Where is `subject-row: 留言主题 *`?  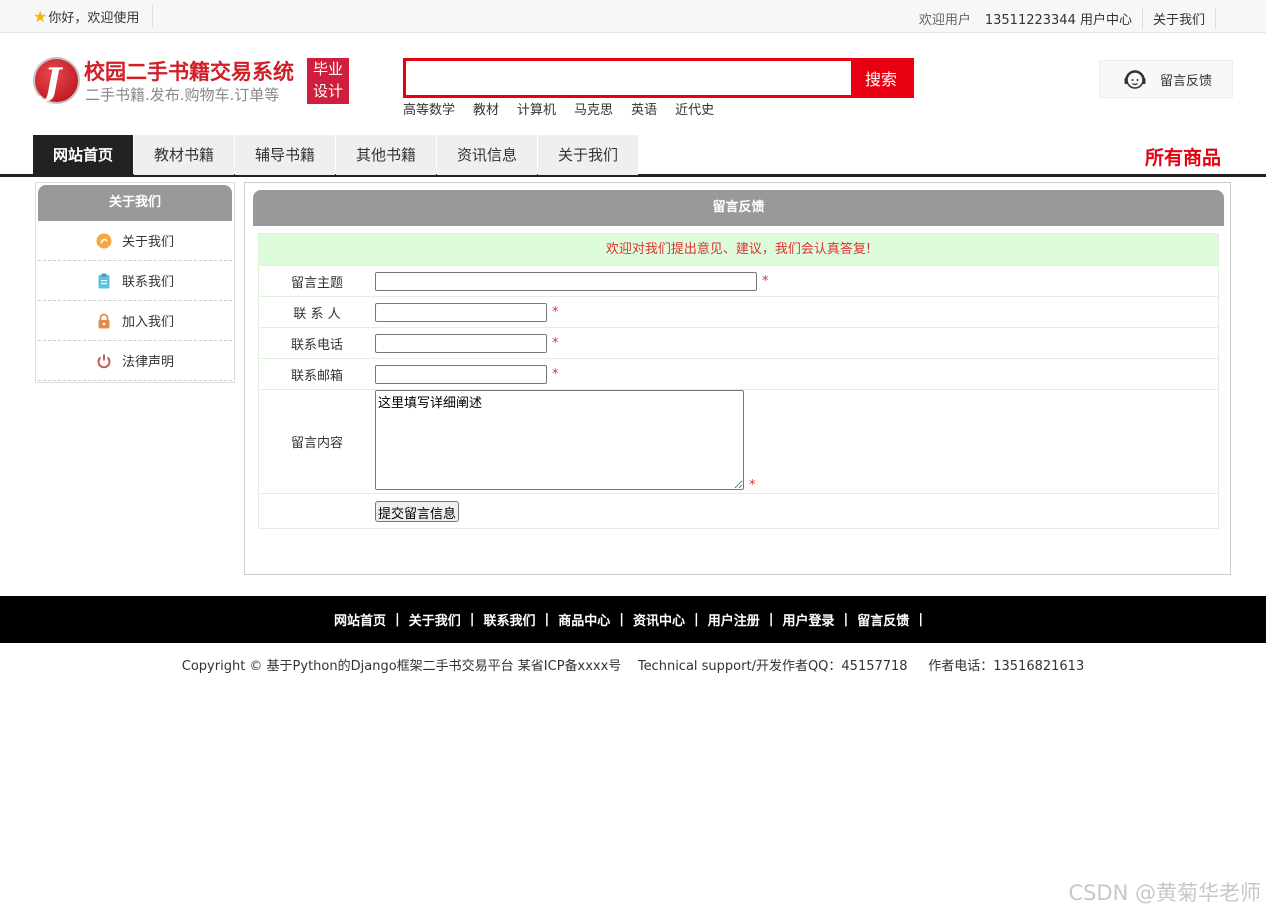 subject-row: 留言主题 * is located at coordinates (738, 280).